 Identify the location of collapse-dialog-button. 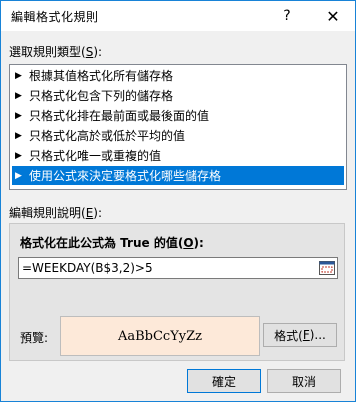
(327, 268).